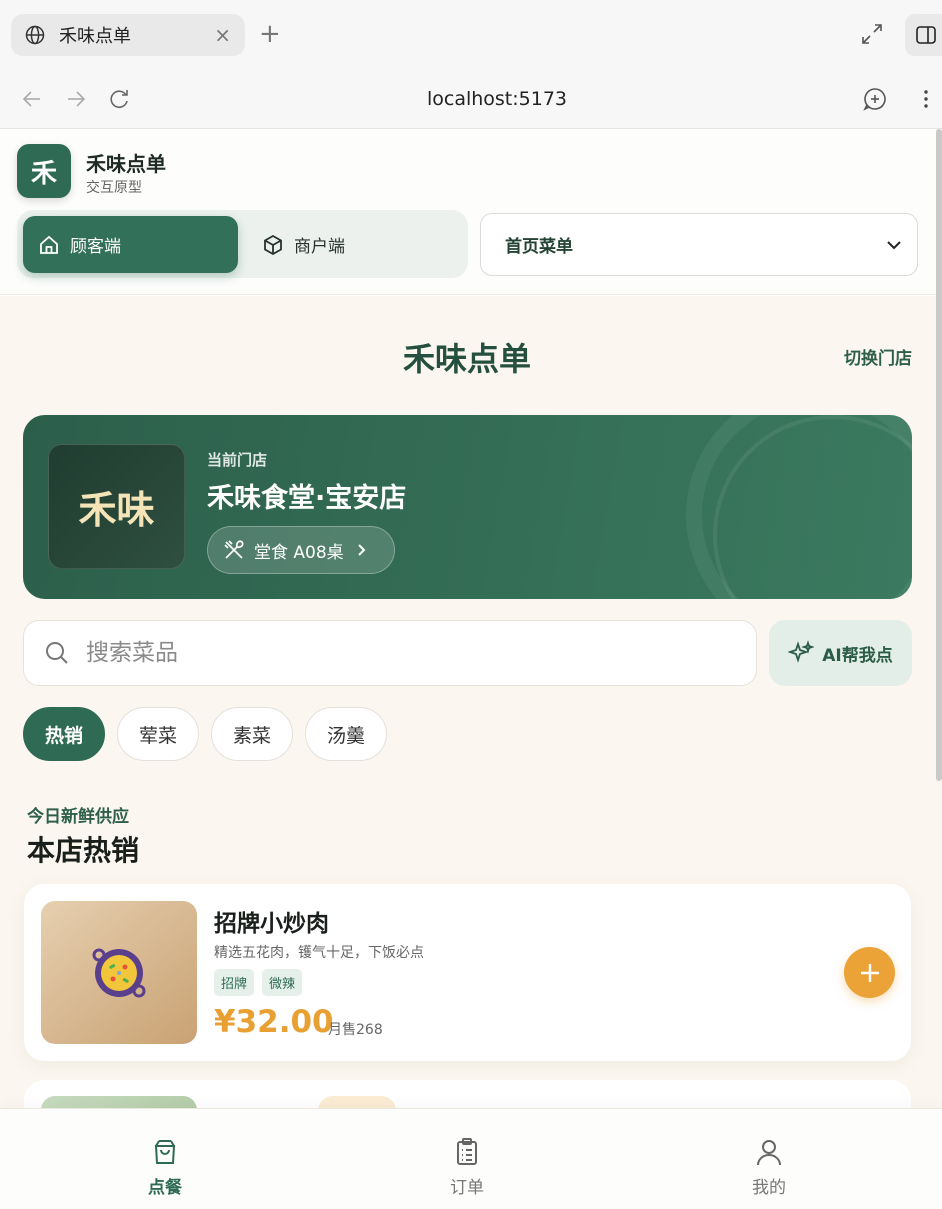  What do you see at coordinates (44, 171) in the screenshot?
I see `app-logo: 禾` at bounding box center [44, 171].